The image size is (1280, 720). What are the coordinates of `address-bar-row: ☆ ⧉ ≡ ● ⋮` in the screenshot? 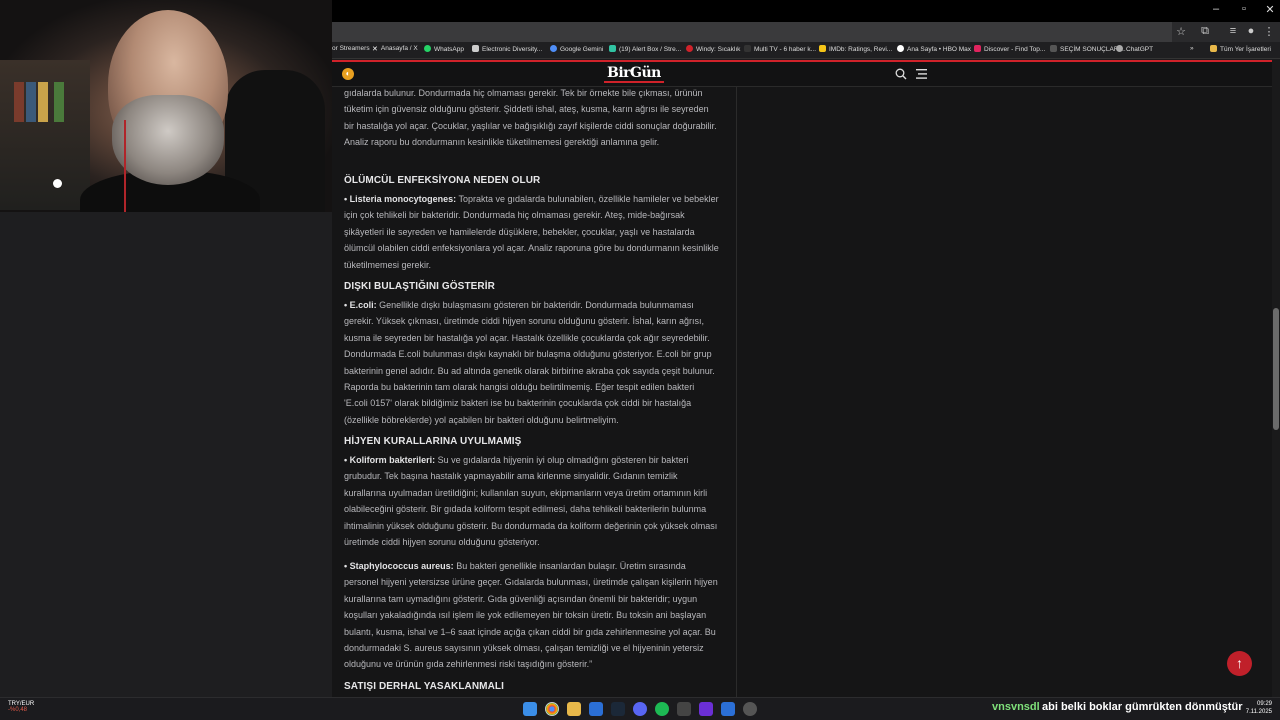 It's located at (806, 32).